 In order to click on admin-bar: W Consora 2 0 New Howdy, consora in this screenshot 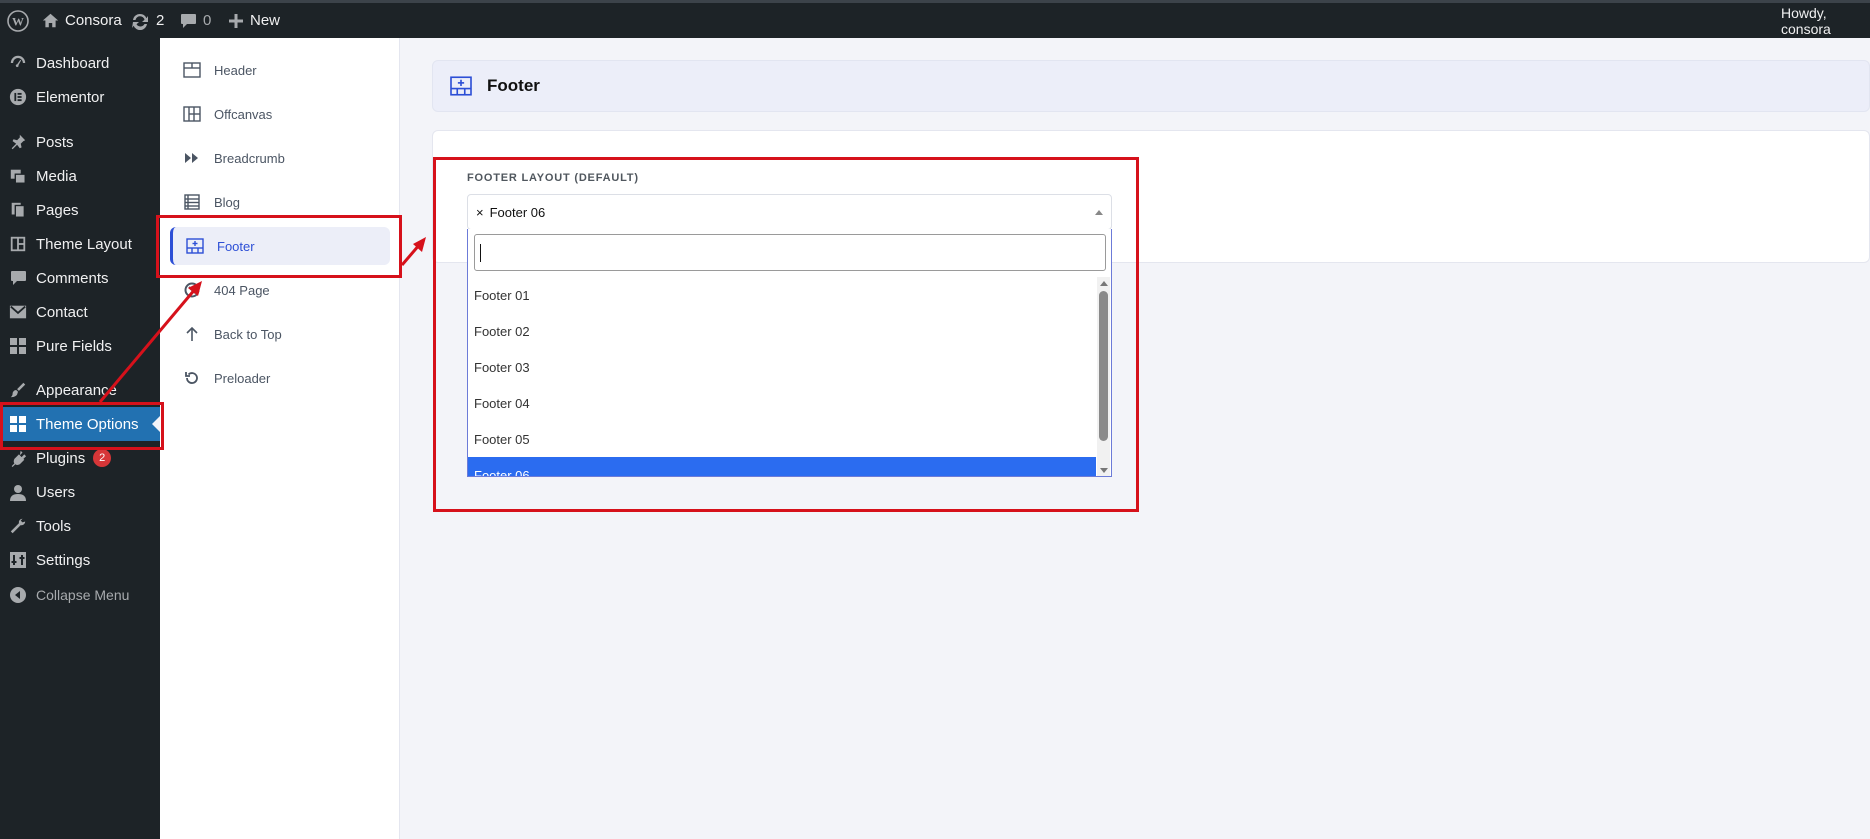, I will do `click(935, 19)`.